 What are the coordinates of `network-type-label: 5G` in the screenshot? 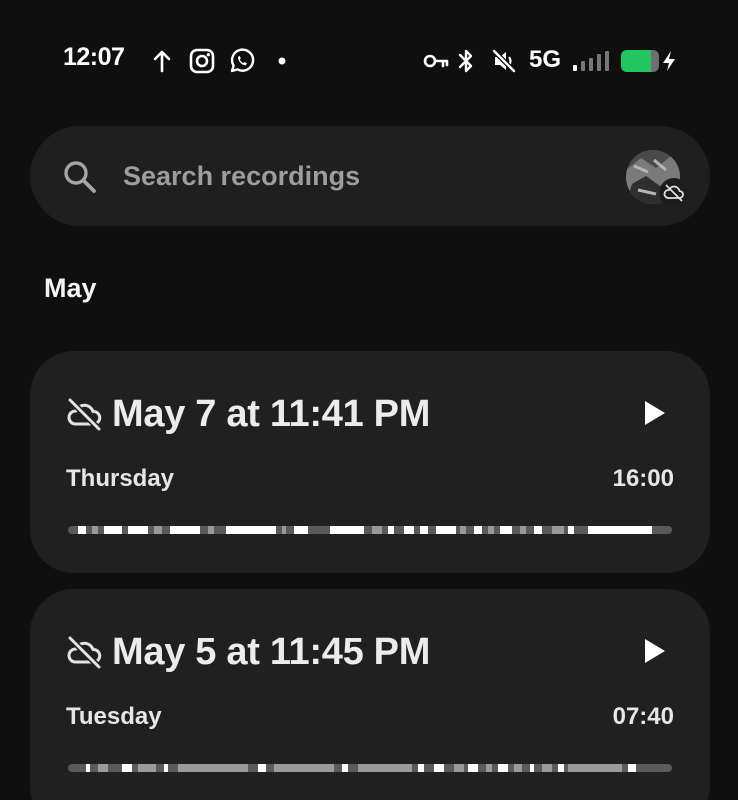 It's located at (545, 59).